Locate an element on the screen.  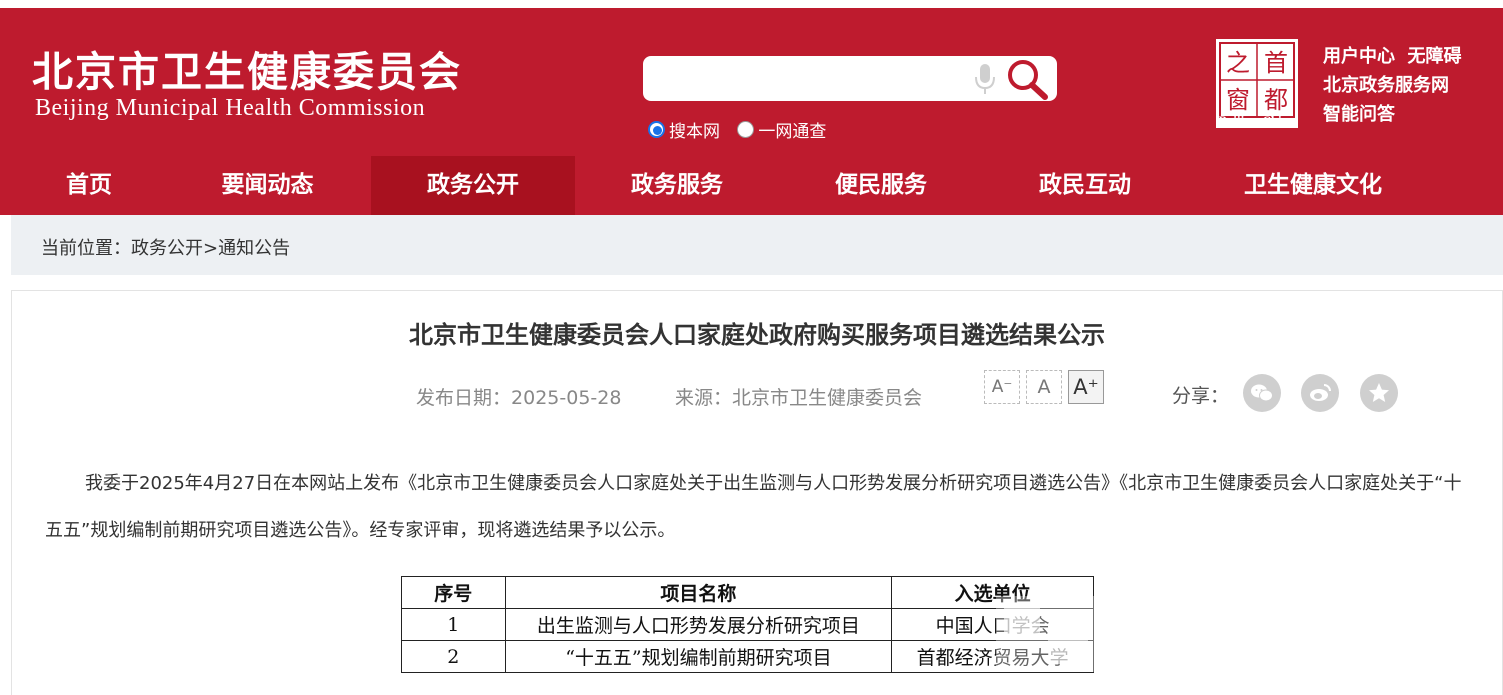
breadcrumb-link-notices: 通知公告 is located at coordinates (254, 248).